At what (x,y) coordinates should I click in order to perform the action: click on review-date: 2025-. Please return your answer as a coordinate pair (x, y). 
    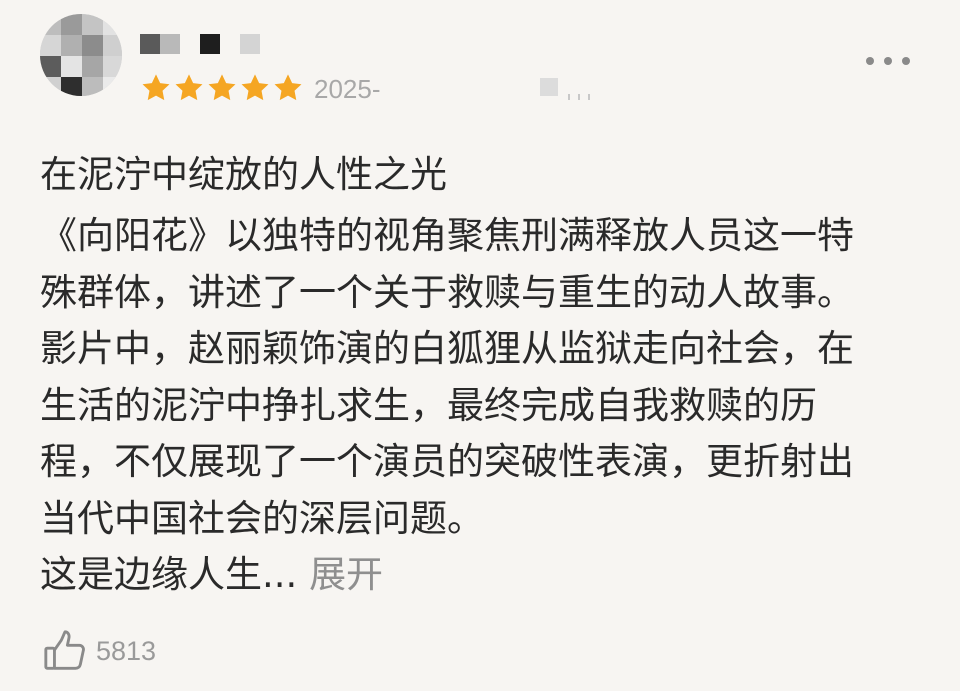
    Looking at the image, I should click on (347, 89).